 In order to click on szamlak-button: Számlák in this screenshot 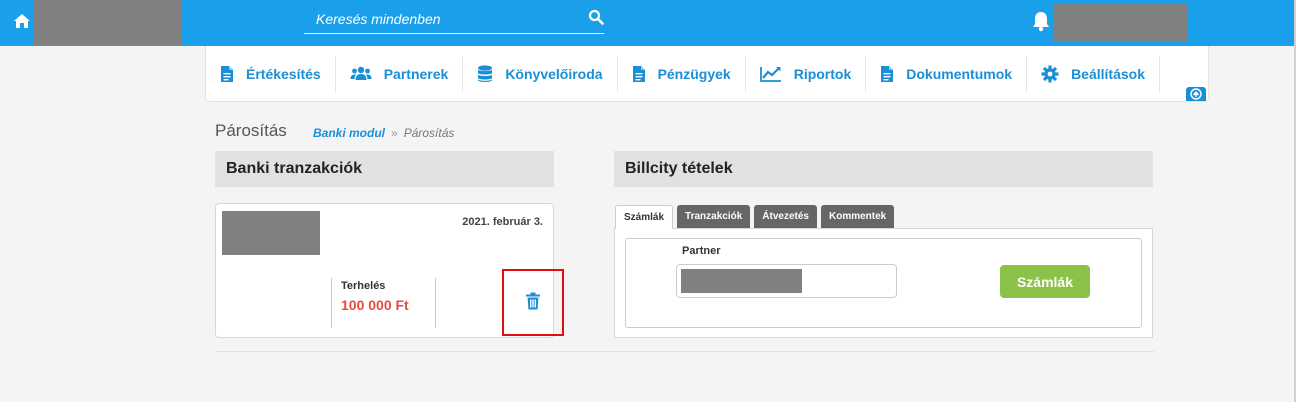, I will do `click(1045, 281)`.